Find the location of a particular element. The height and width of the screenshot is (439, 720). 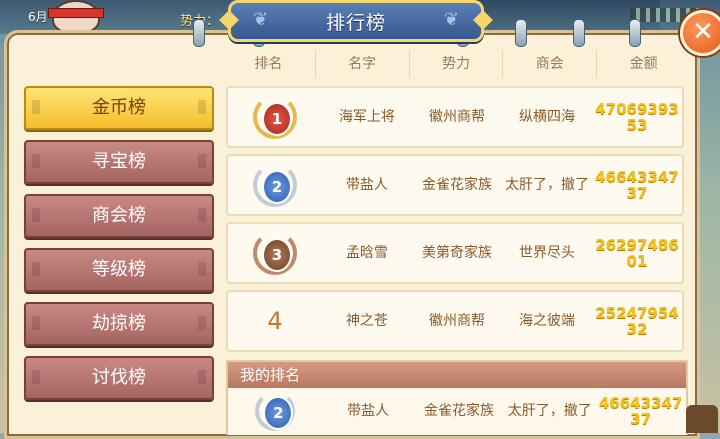

player-guild: 纵横四海 is located at coordinates (546, 117).